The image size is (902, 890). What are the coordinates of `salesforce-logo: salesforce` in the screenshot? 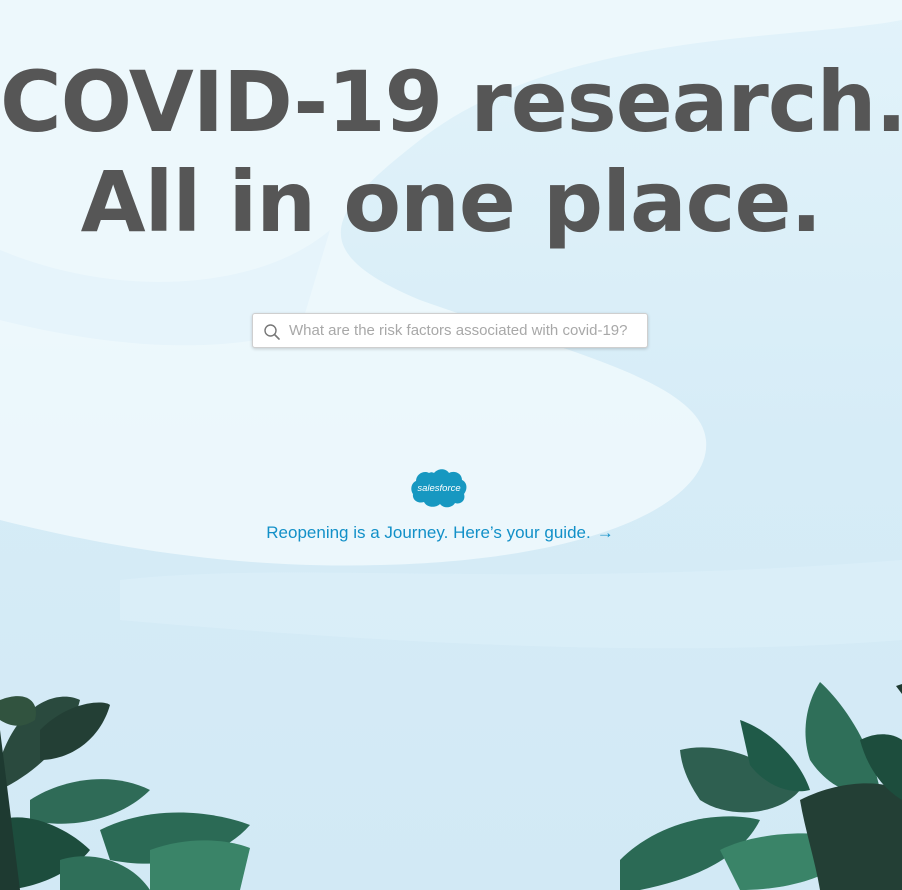 It's located at (439, 488).